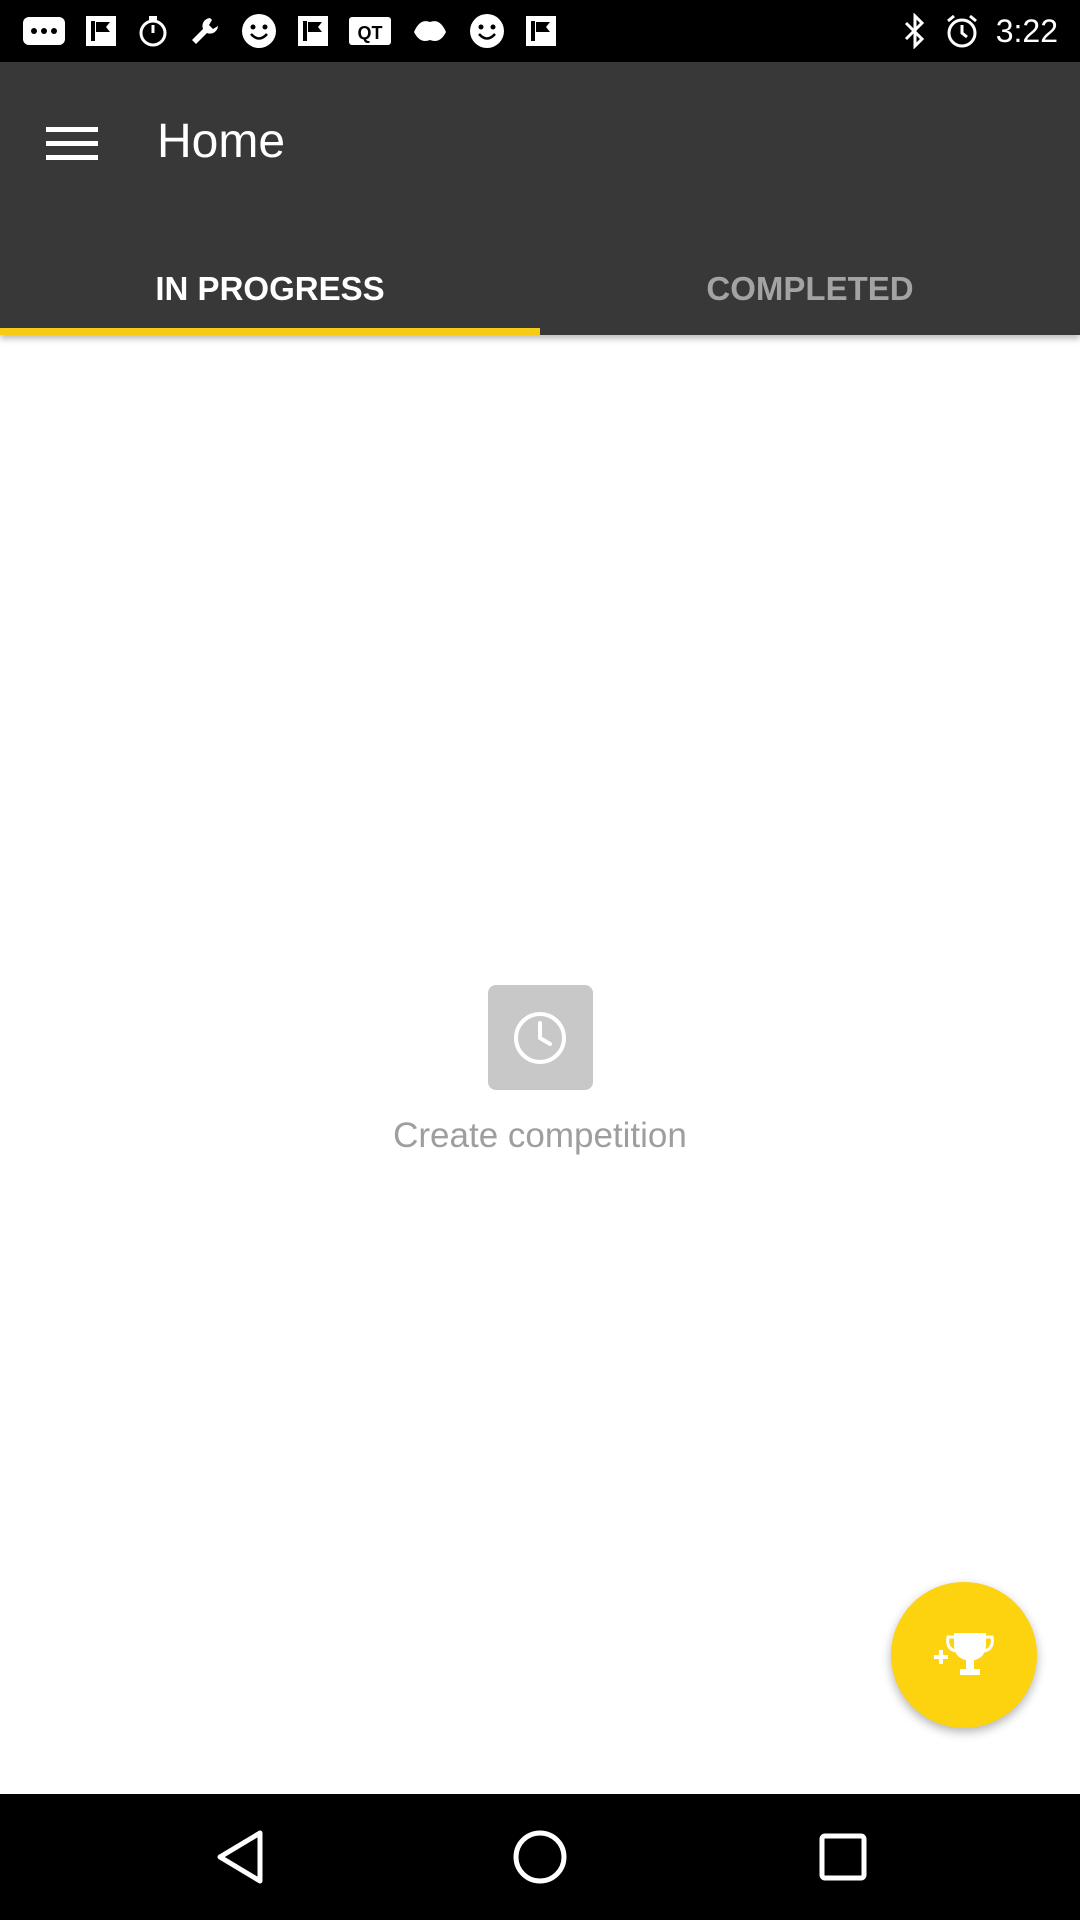 The height and width of the screenshot is (1920, 1080). I want to click on empty-state-message: Create competition, so click(540, 1135).